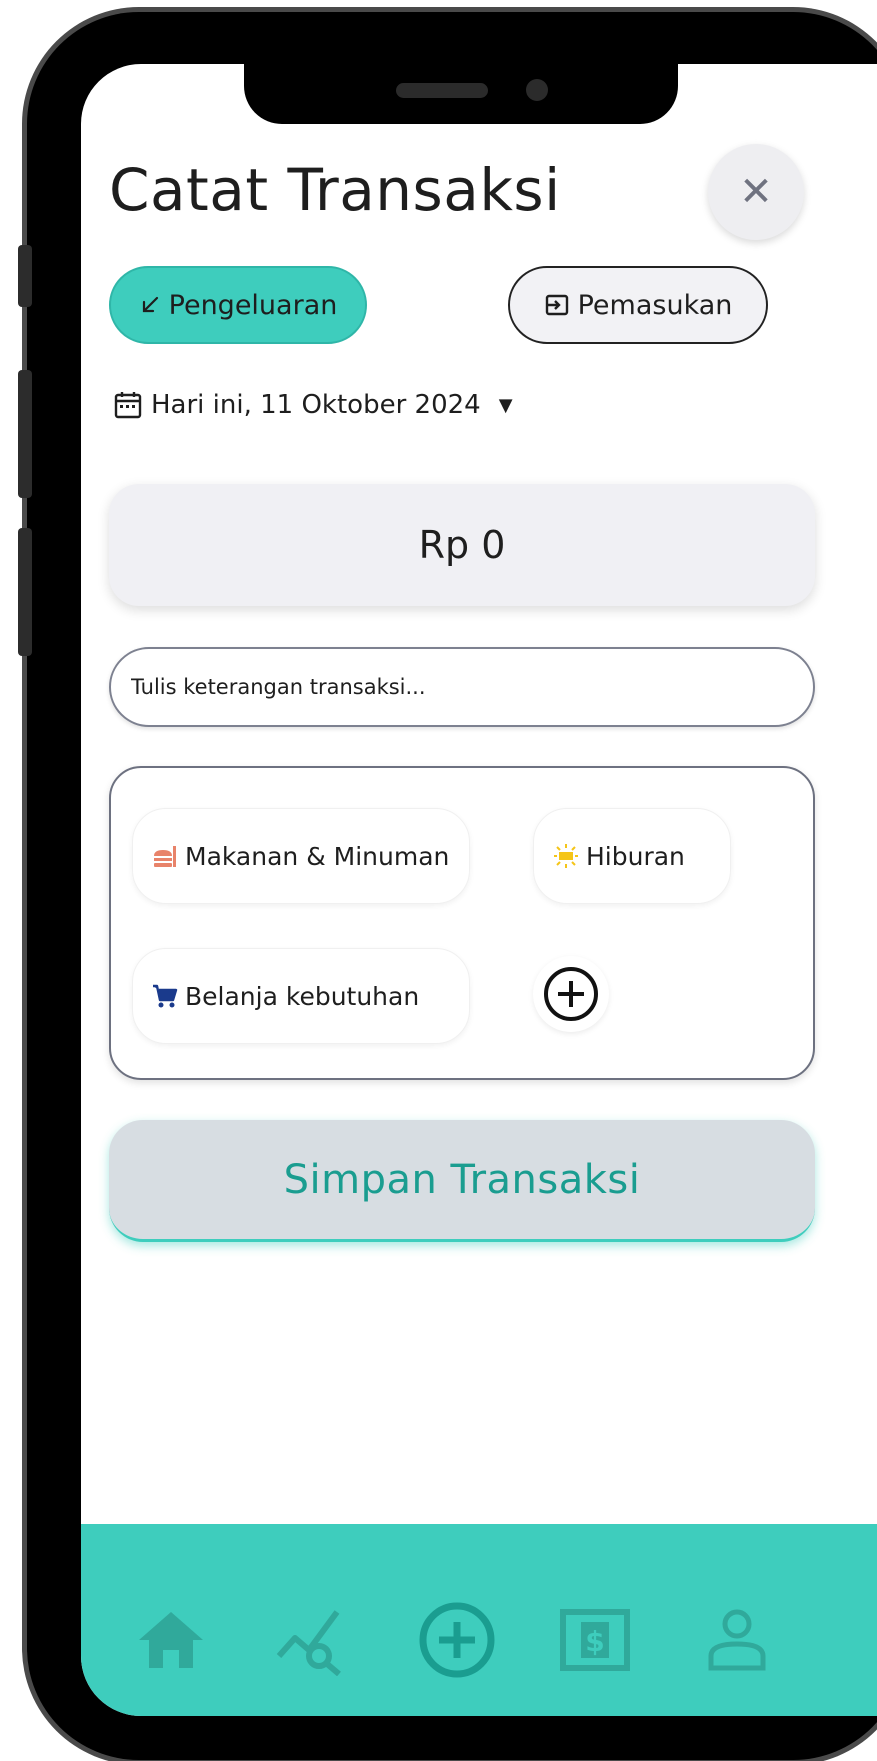 The width and height of the screenshot is (877, 1761). What do you see at coordinates (150, 305) in the screenshot?
I see `arrow-down-left-icon` at bounding box center [150, 305].